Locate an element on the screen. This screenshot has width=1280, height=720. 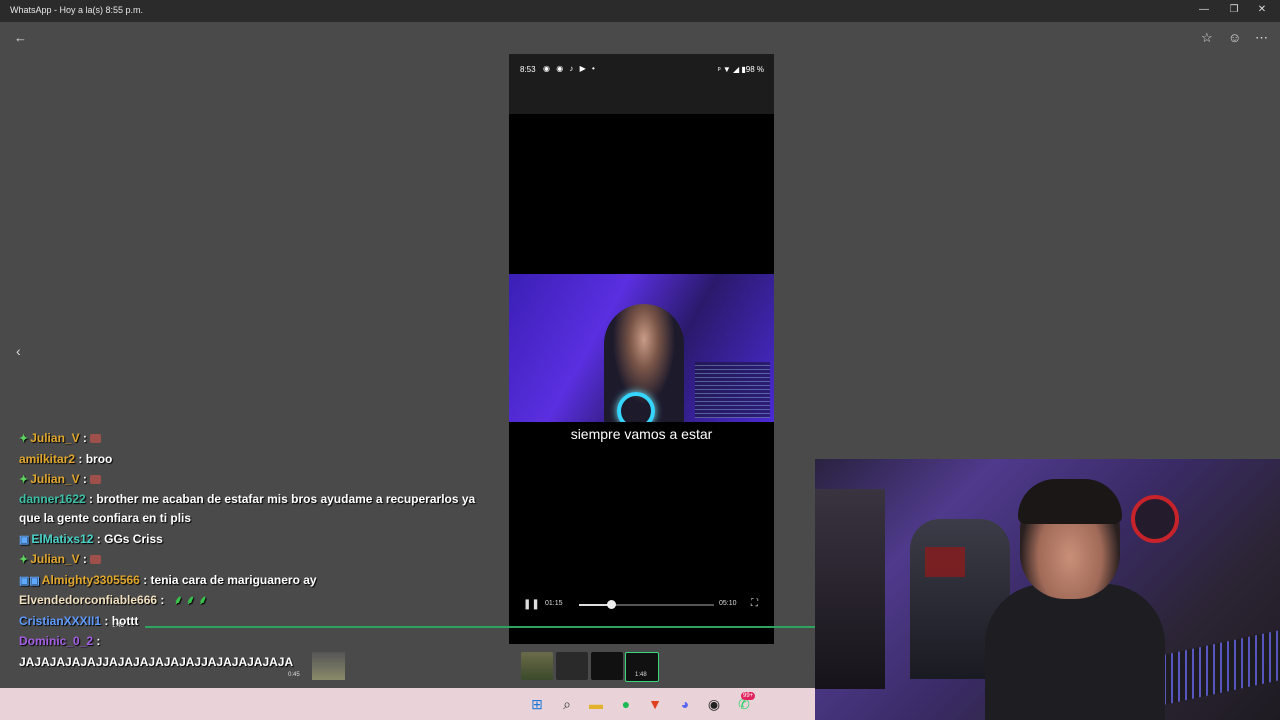
ring-light is located at coordinates (636, 407).